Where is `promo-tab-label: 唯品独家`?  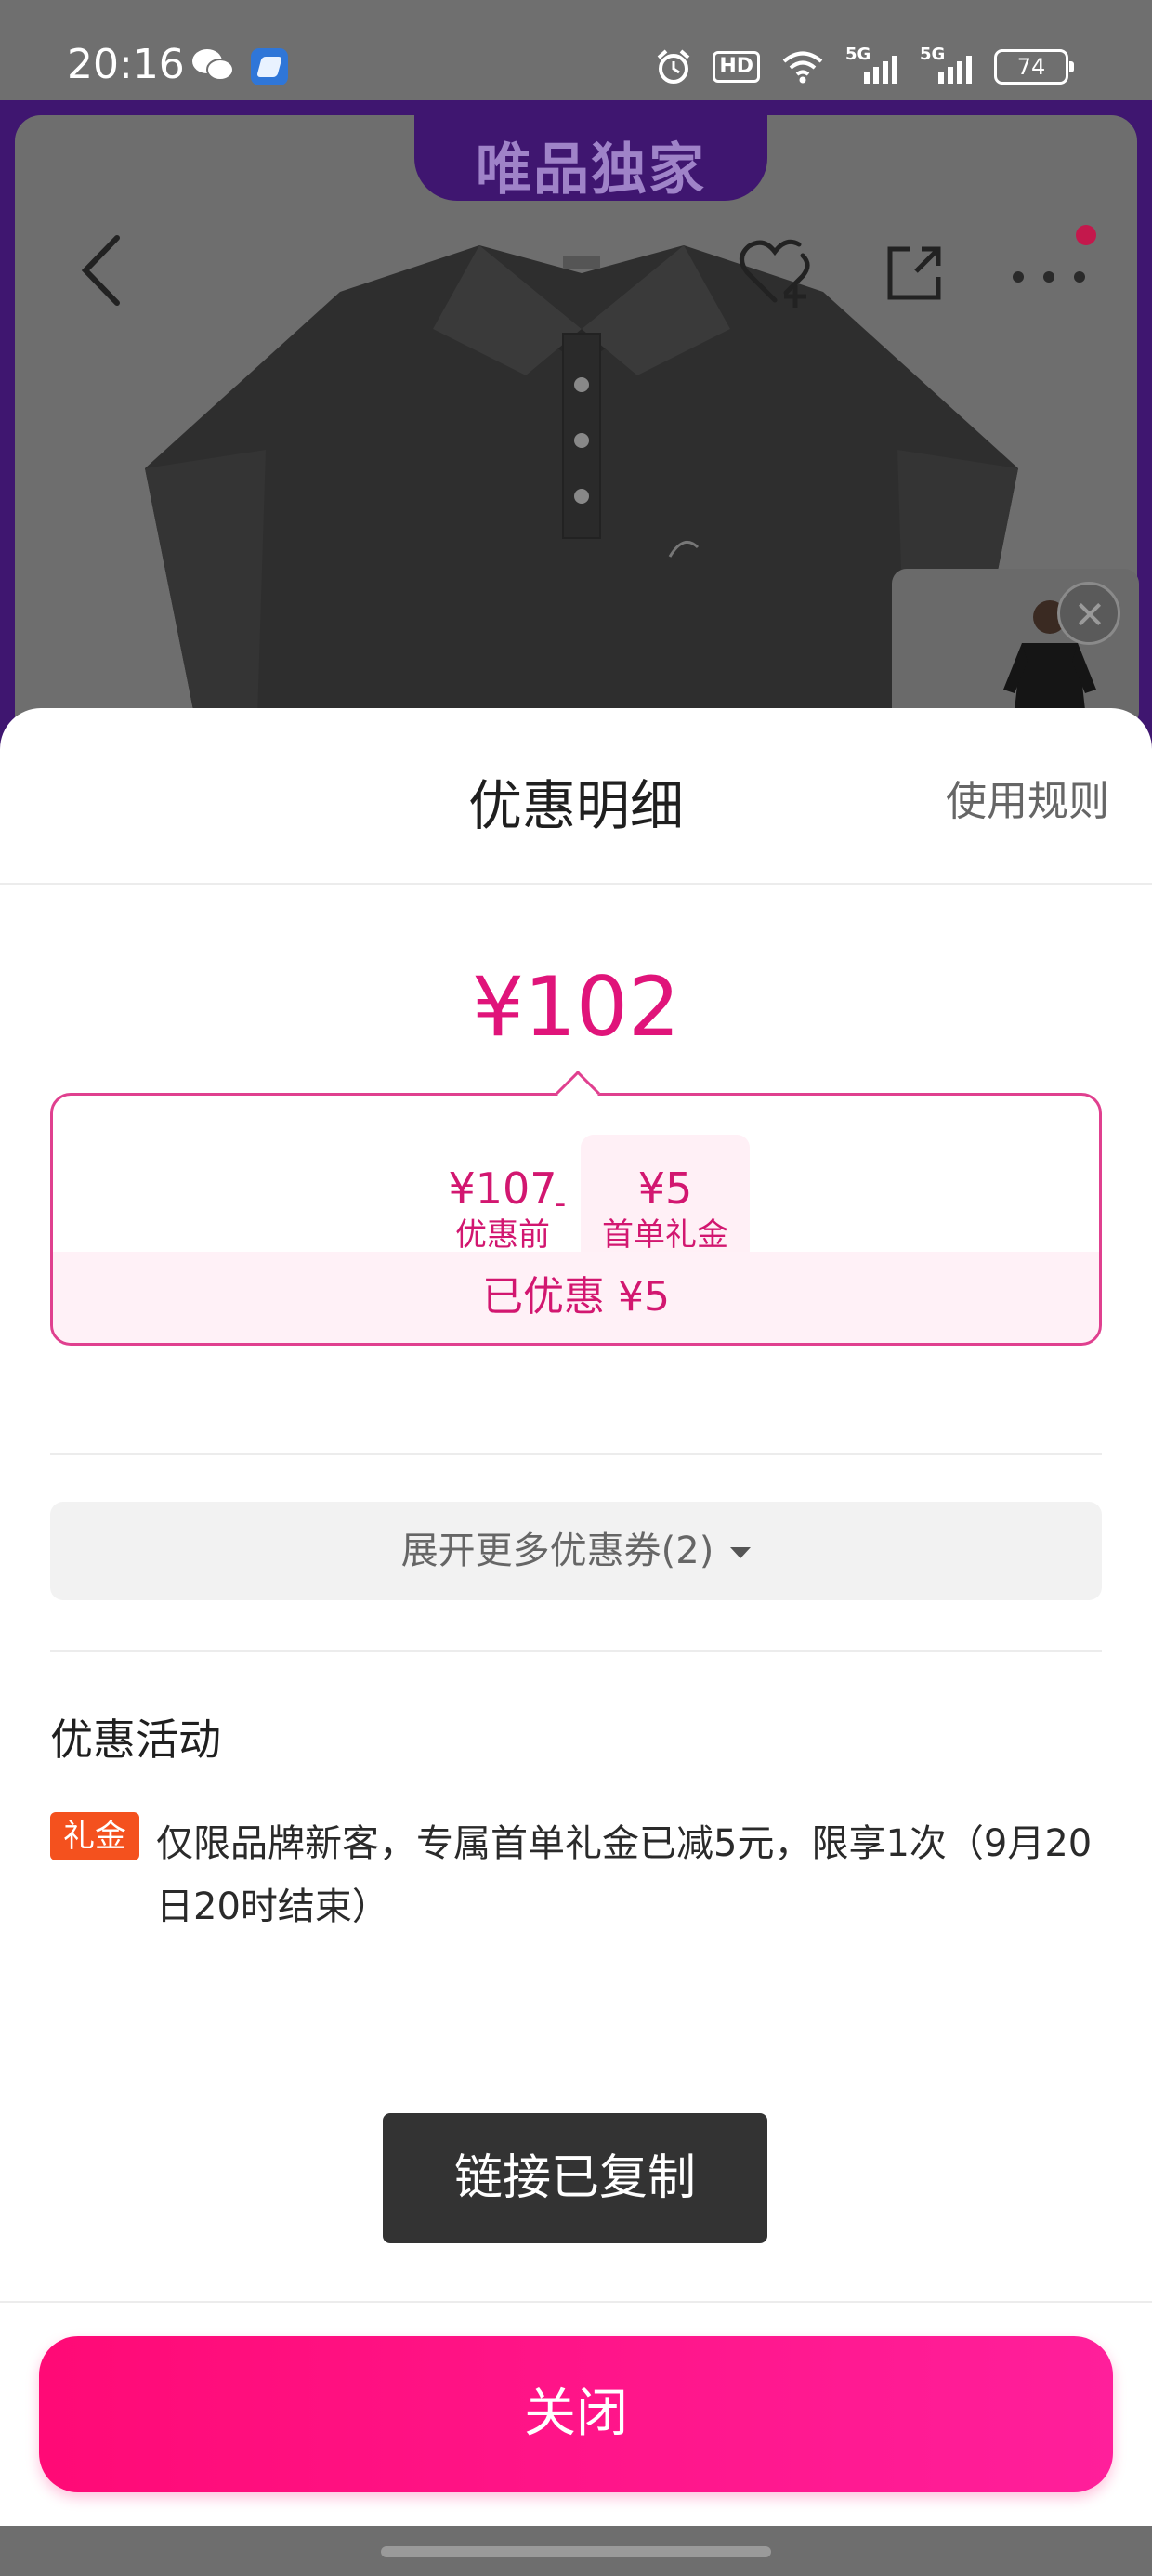 promo-tab-label: 唯品独家 is located at coordinates (591, 170).